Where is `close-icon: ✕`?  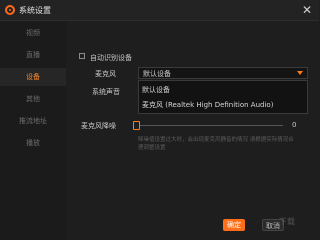
close-icon: ✕ is located at coordinates (307, 10).